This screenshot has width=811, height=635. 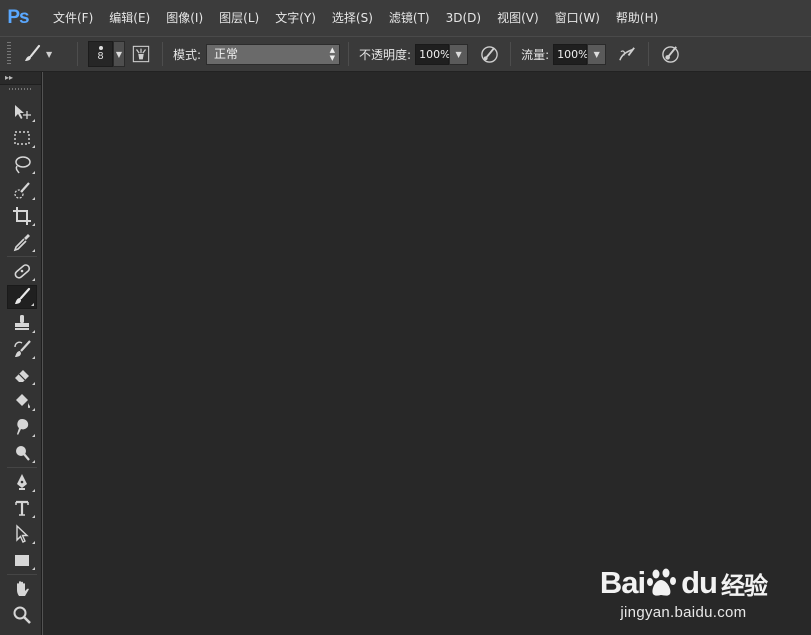 What do you see at coordinates (535, 54) in the screenshot?
I see `flow-label: 流量:` at bounding box center [535, 54].